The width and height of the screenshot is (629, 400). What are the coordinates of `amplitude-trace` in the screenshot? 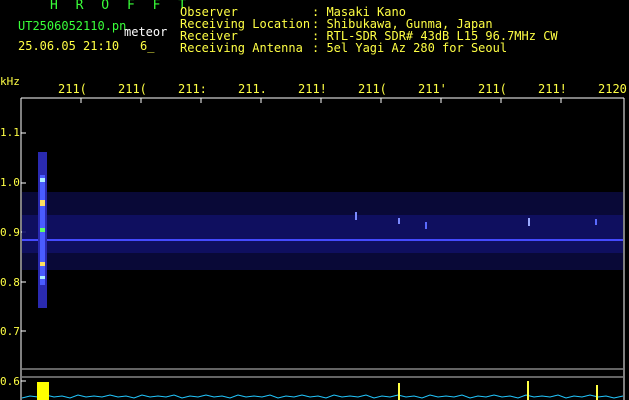 It's located at (322, 396).